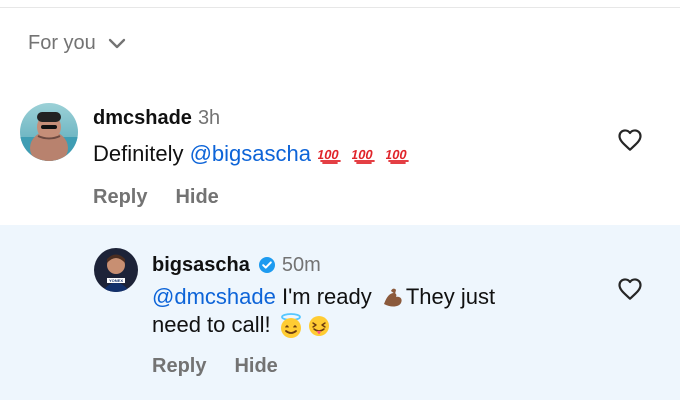 The image size is (680, 400). What do you see at coordinates (267, 265) in the screenshot?
I see `verified-badge-icon` at bounding box center [267, 265].